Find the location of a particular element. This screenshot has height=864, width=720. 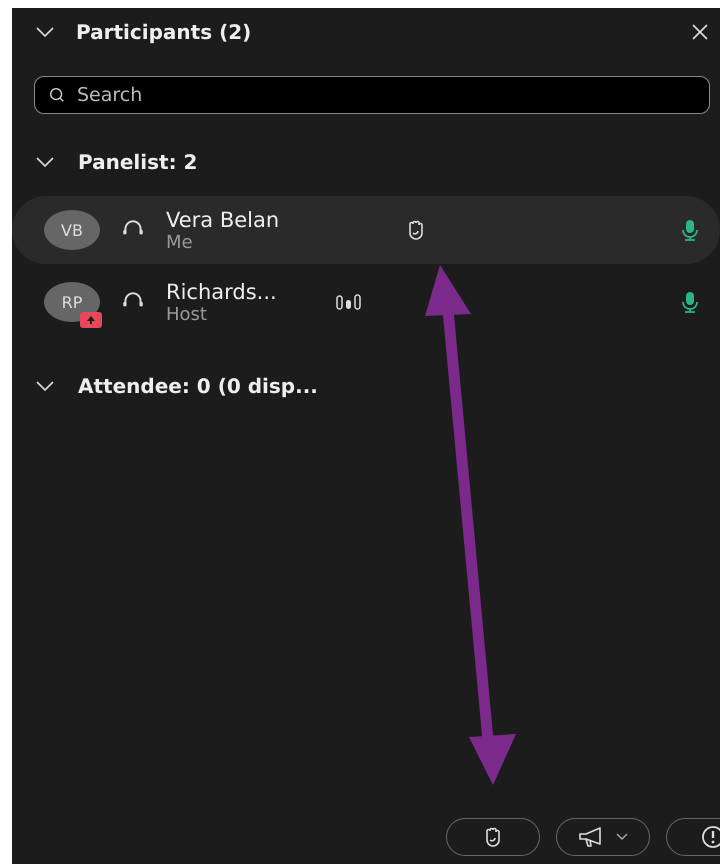

caret-icon is located at coordinates (622, 837).